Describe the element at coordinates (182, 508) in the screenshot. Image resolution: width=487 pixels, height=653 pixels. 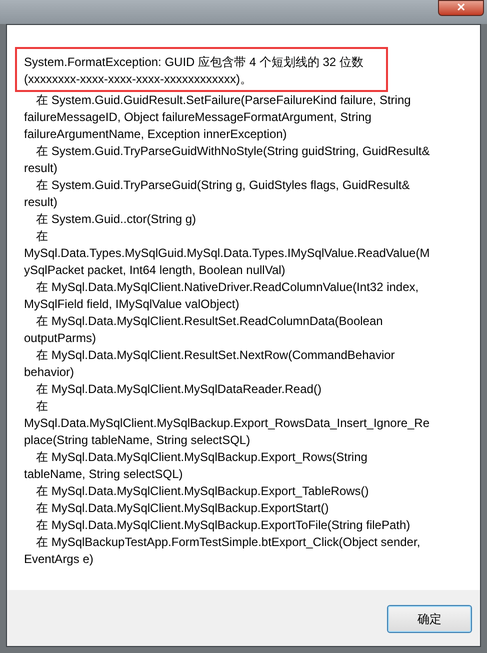
I see `stack-trace-line: 在 MySql.Data.MySqlClient.MySqlBackup.ExportStart()` at that location.